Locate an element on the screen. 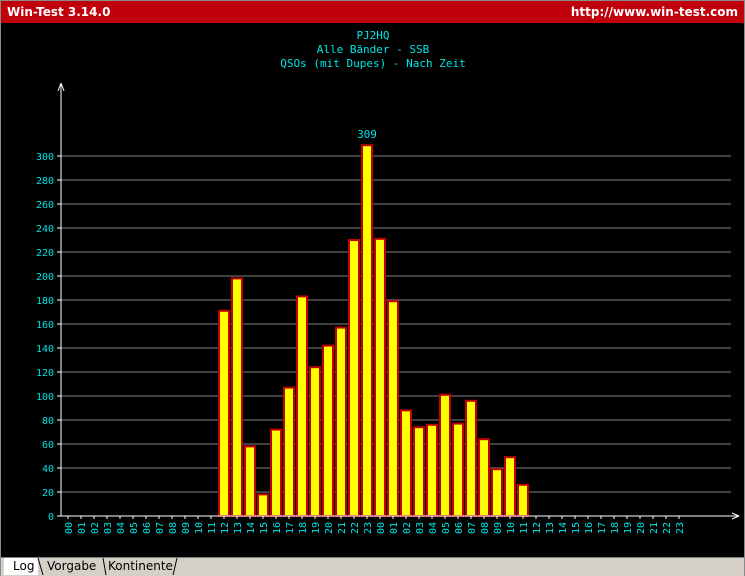 Image resolution: width=745 pixels, height=576 pixels. tab-log: Log is located at coordinates (21, 566).